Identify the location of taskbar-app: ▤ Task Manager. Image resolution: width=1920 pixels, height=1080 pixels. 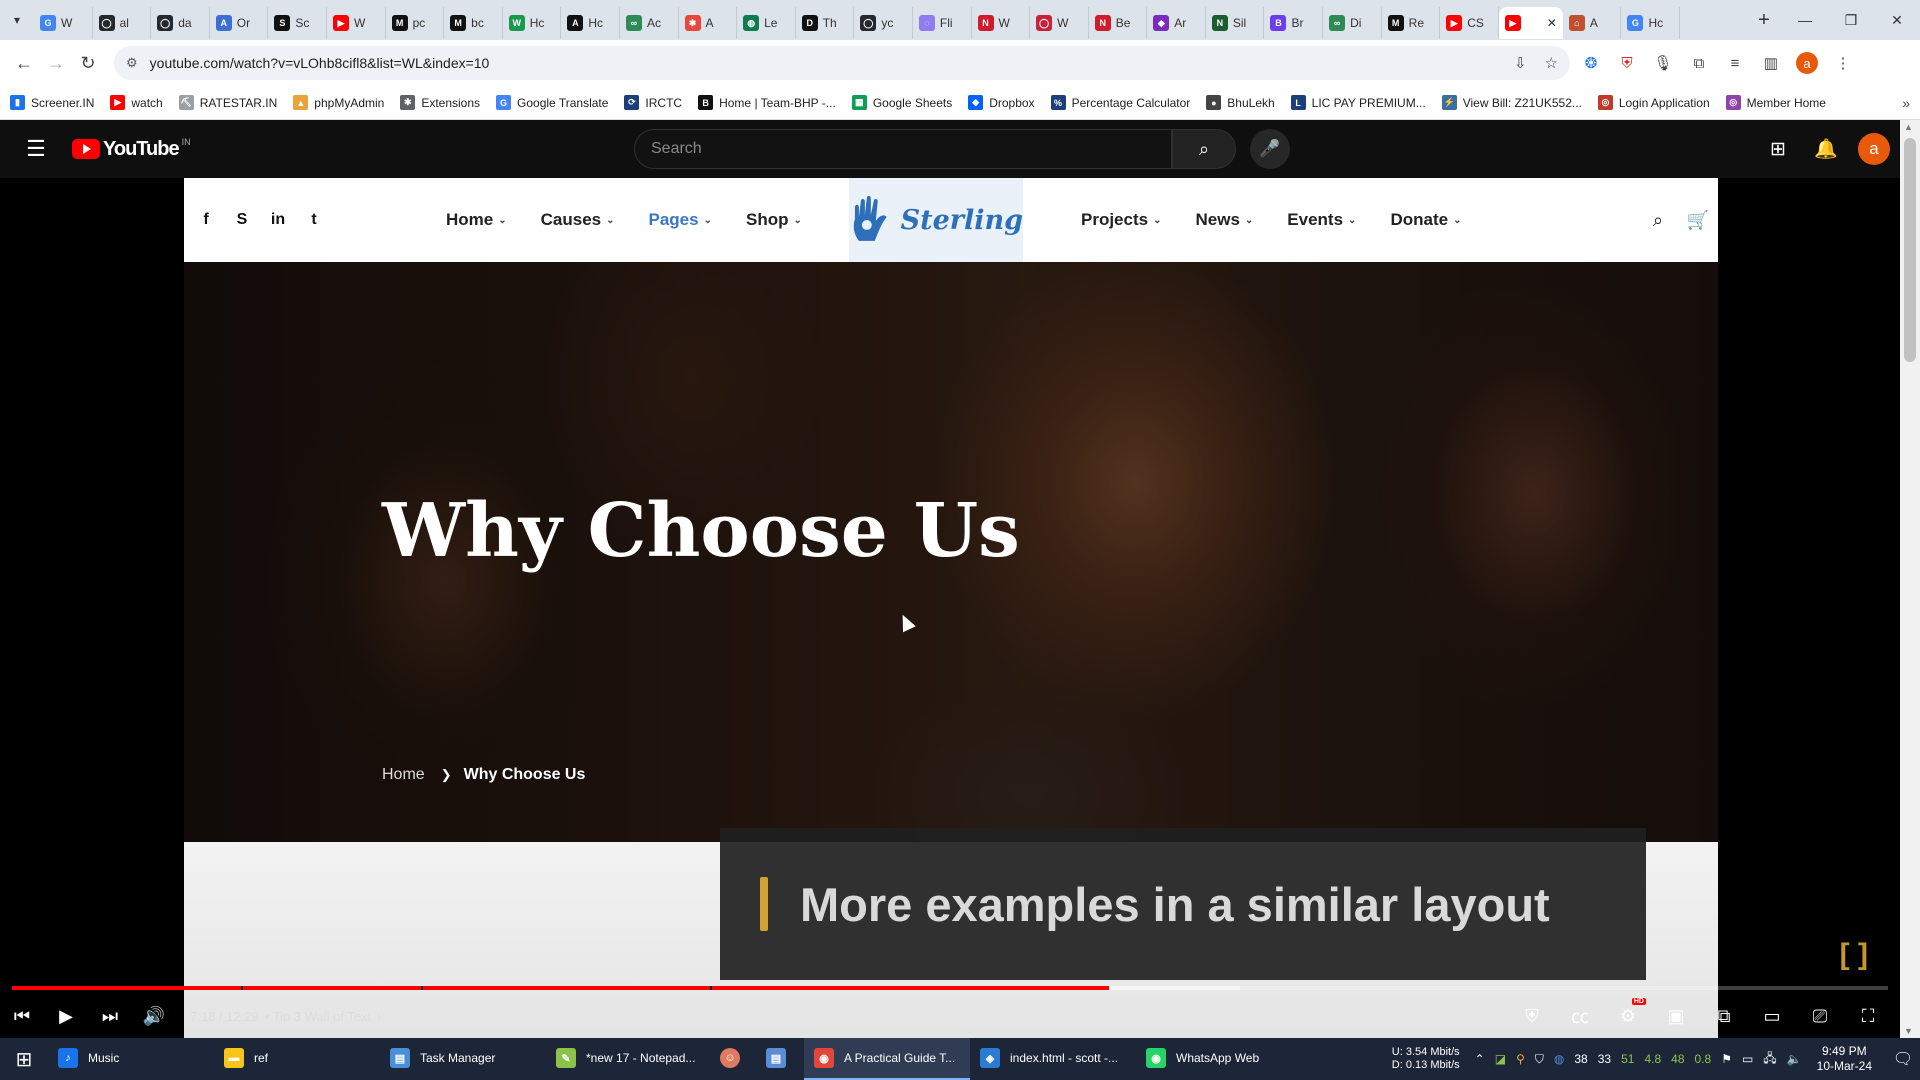
(463, 1059).